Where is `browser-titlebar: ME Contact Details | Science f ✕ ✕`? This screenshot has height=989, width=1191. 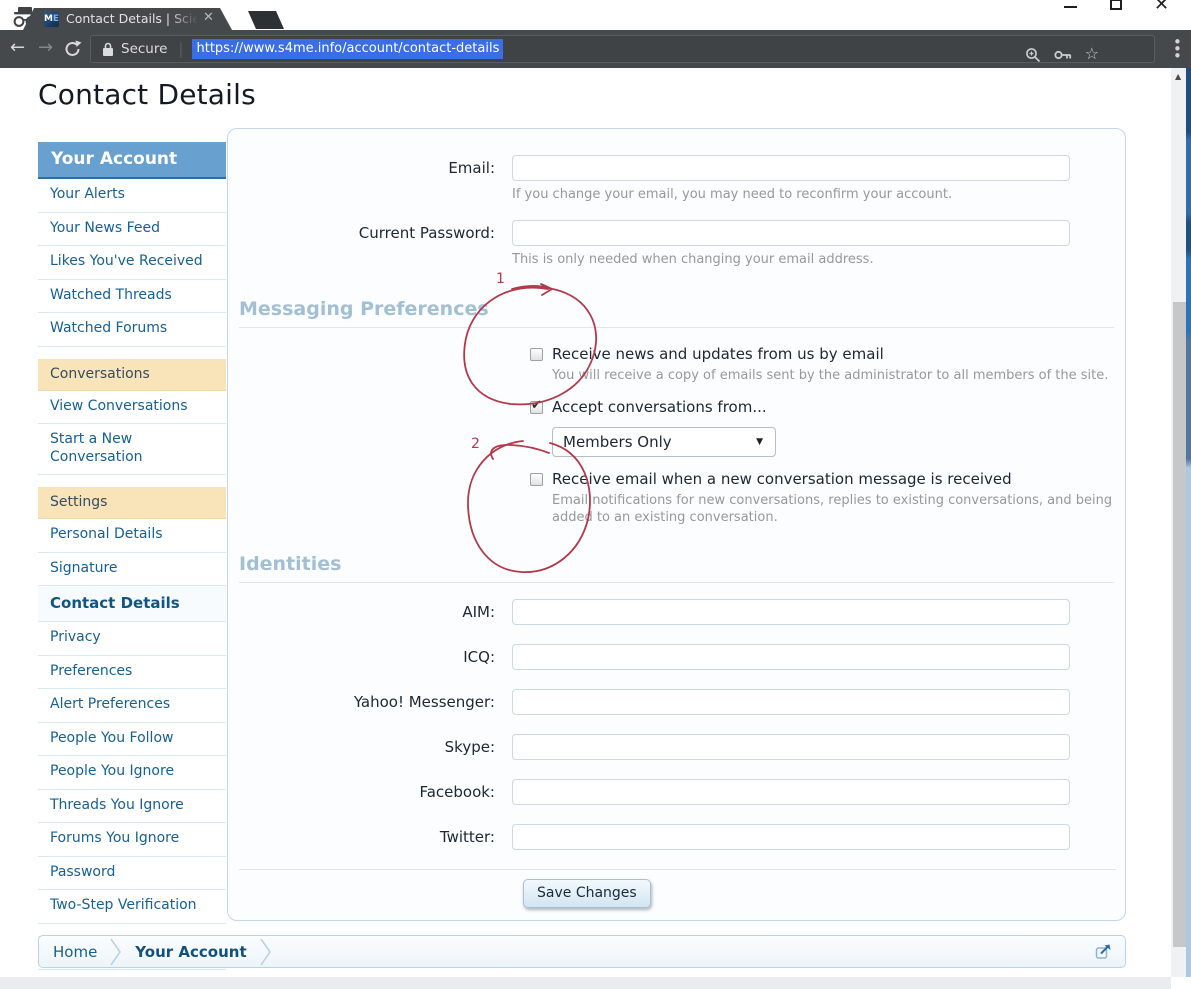
browser-titlebar: ME Contact Details | Science f ✕ ✕ is located at coordinates (595, 15).